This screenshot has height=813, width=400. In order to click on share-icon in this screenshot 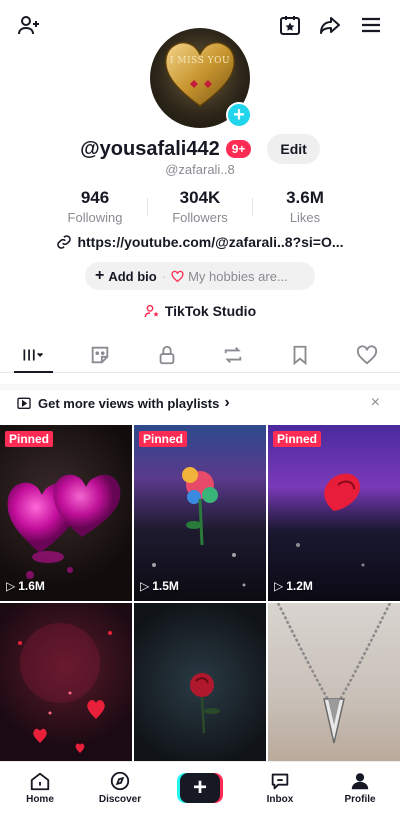, I will do `click(330, 25)`.